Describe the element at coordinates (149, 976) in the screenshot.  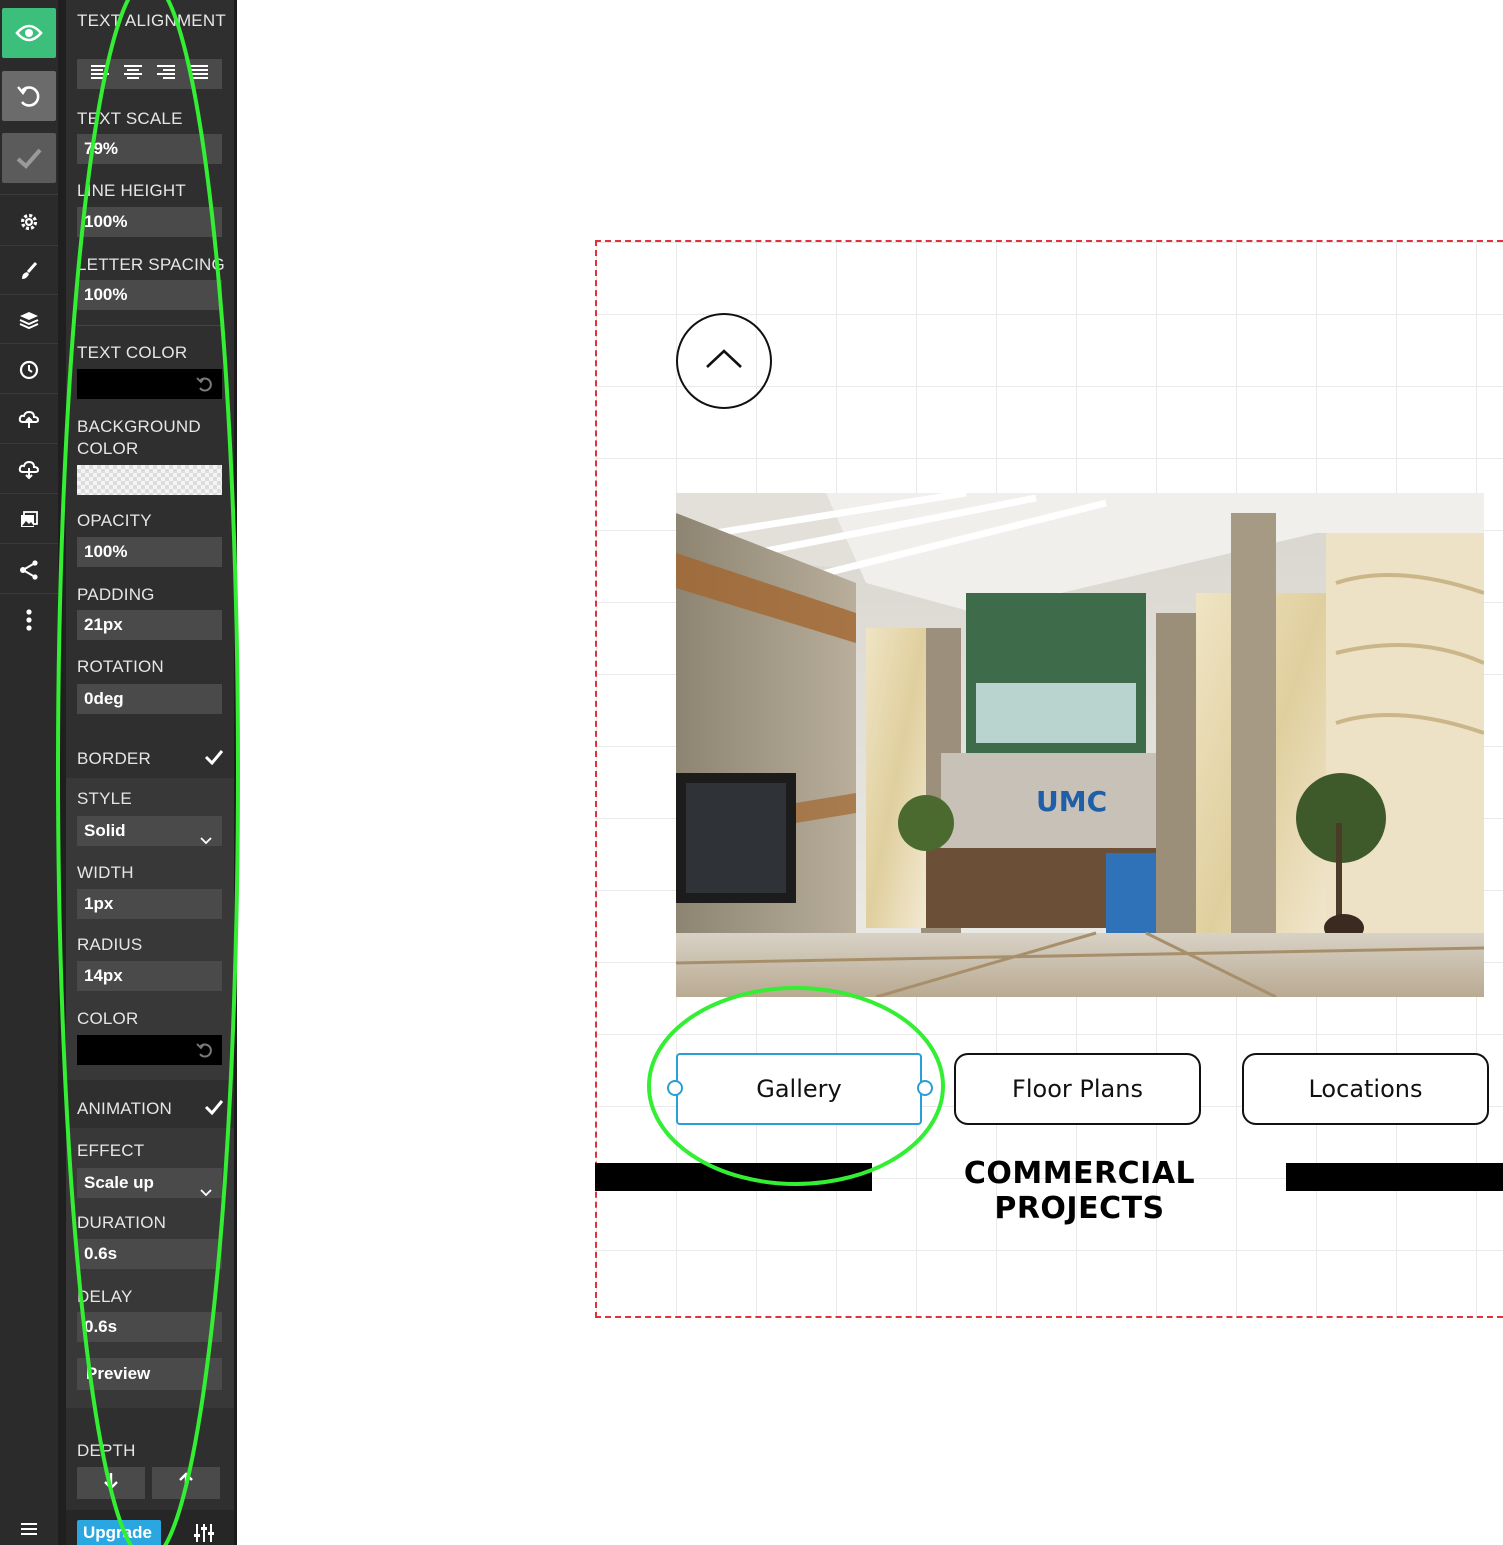
I see `border-radius-input: 14px` at that location.